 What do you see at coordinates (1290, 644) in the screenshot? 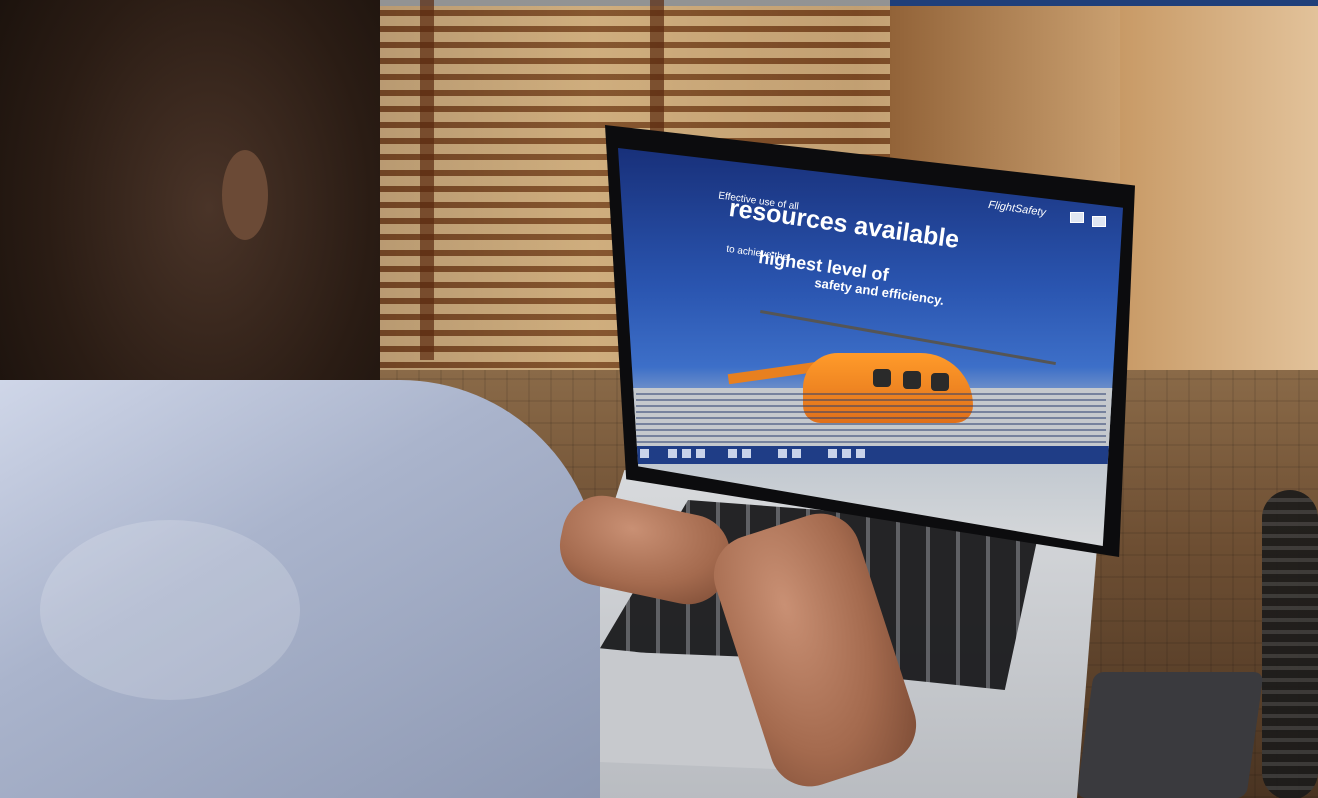
I see `telephone-cord` at bounding box center [1290, 644].